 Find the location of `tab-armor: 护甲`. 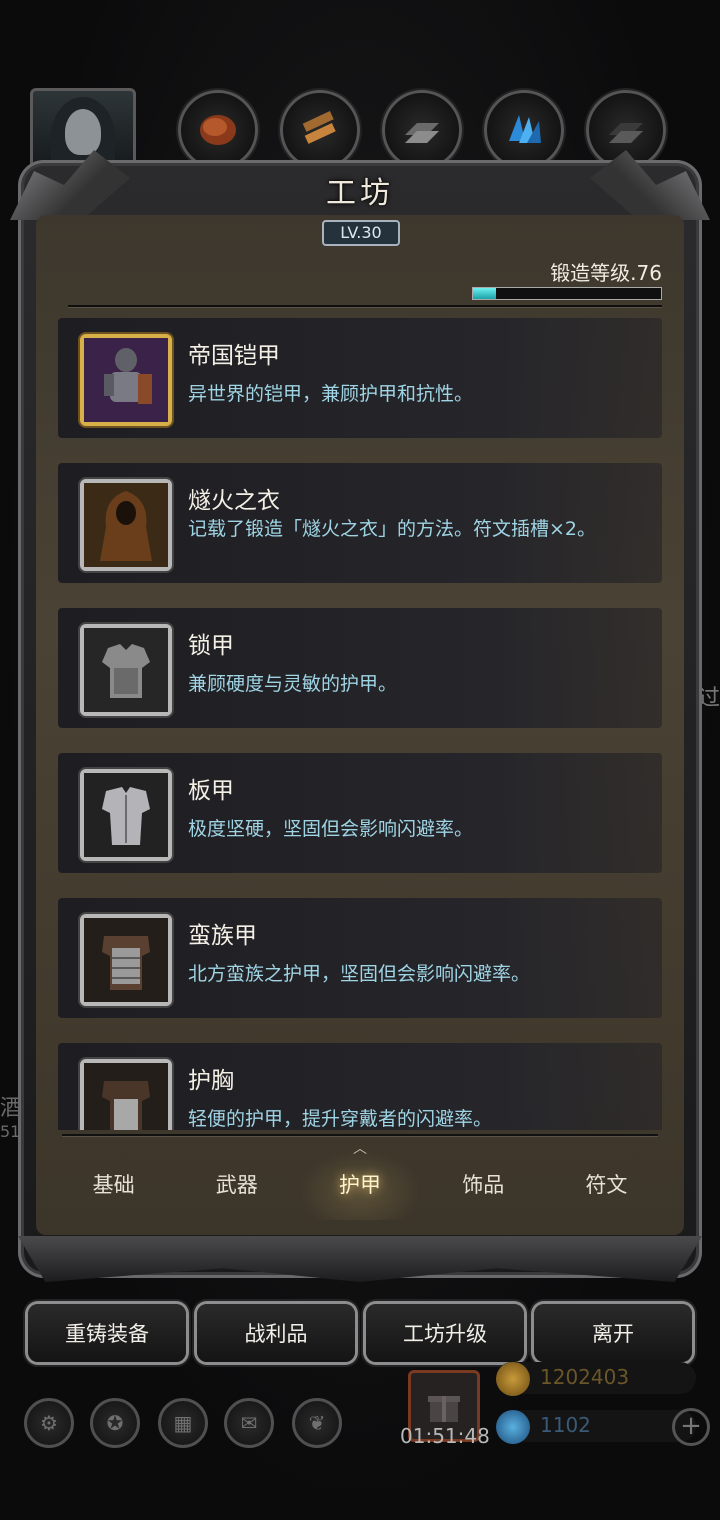

tab-armor: 护甲 is located at coordinates (360, 1185).